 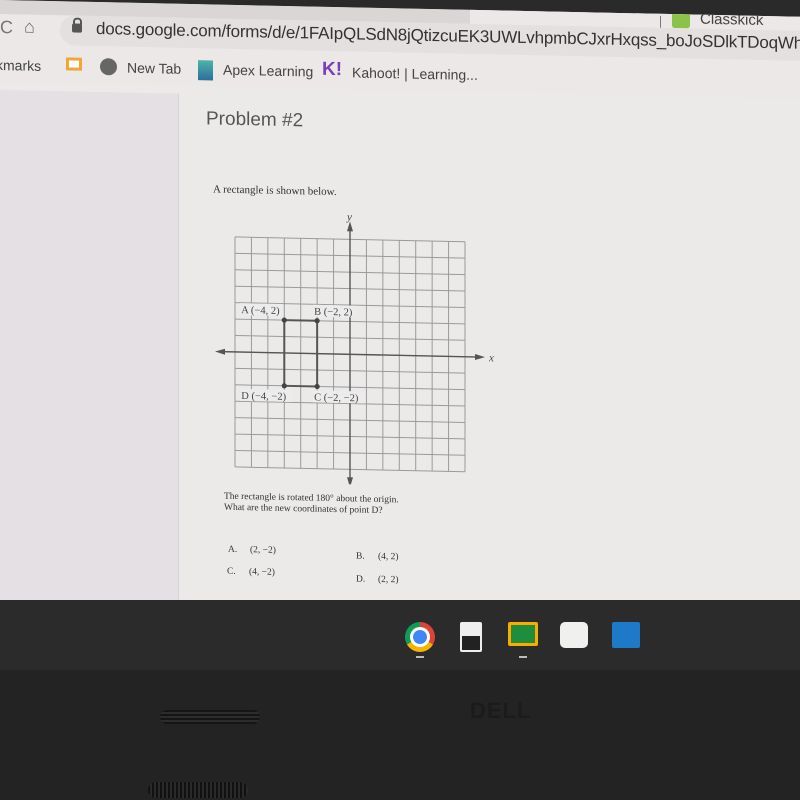 What do you see at coordinates (681, 20) in the screenshot?
I see `classkick-icon` at bounding box center [681, 20].